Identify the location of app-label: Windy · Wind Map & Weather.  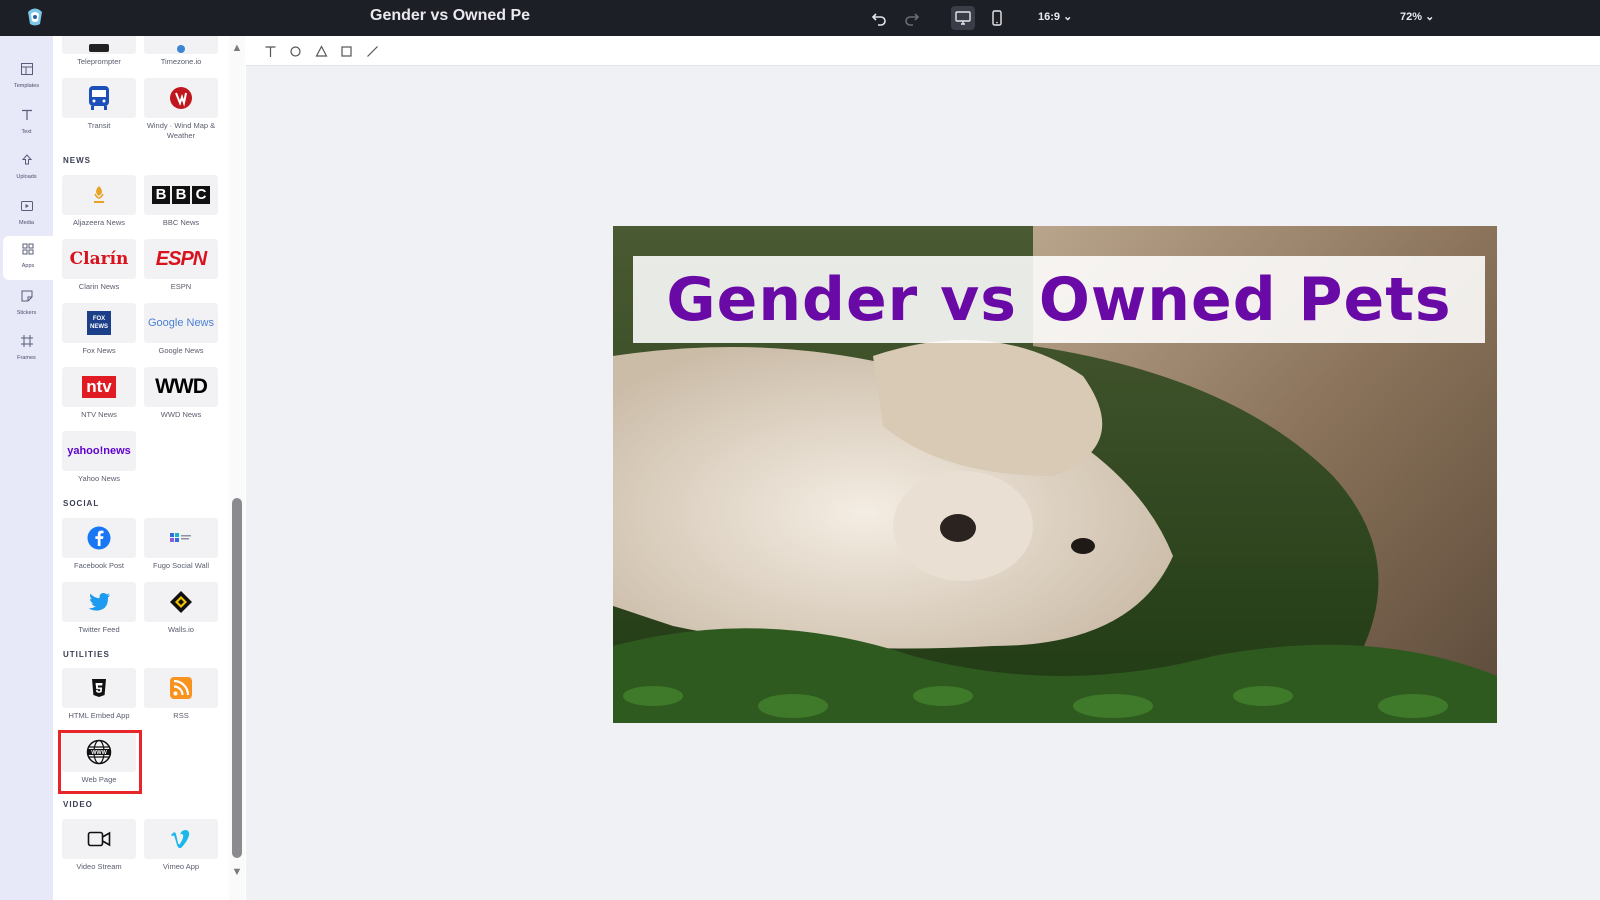
(181, 130).